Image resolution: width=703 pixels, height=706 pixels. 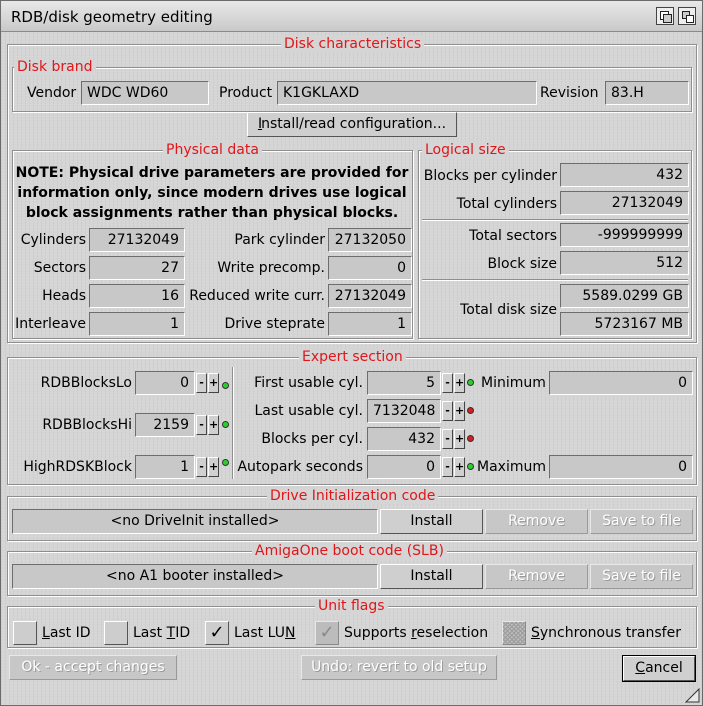 I want to click on sectors-label: Sectors, so click(x=59, y=268).